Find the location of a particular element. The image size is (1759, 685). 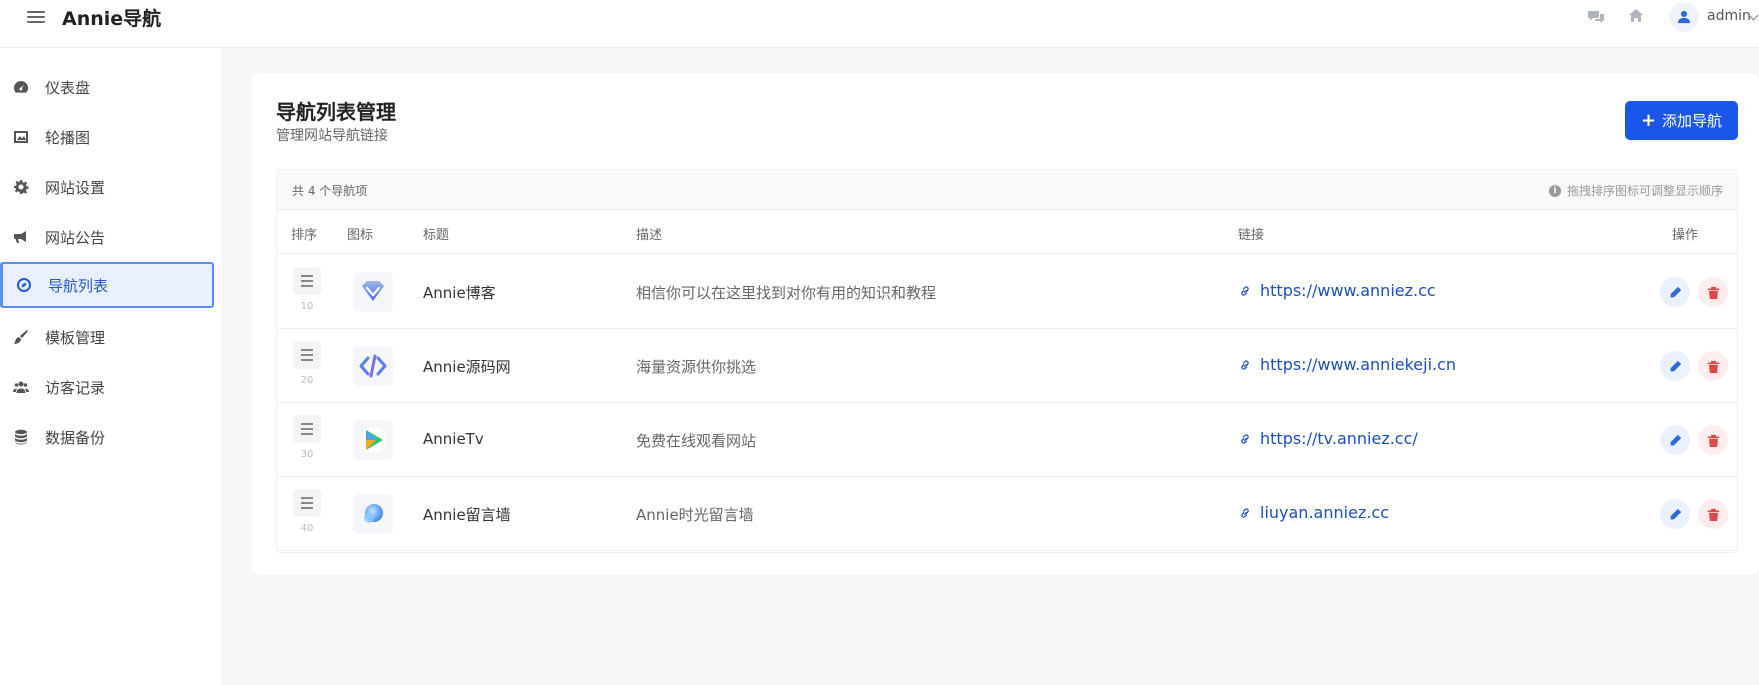

brand-title: Annie导航 is located at coordinates (112, 19).